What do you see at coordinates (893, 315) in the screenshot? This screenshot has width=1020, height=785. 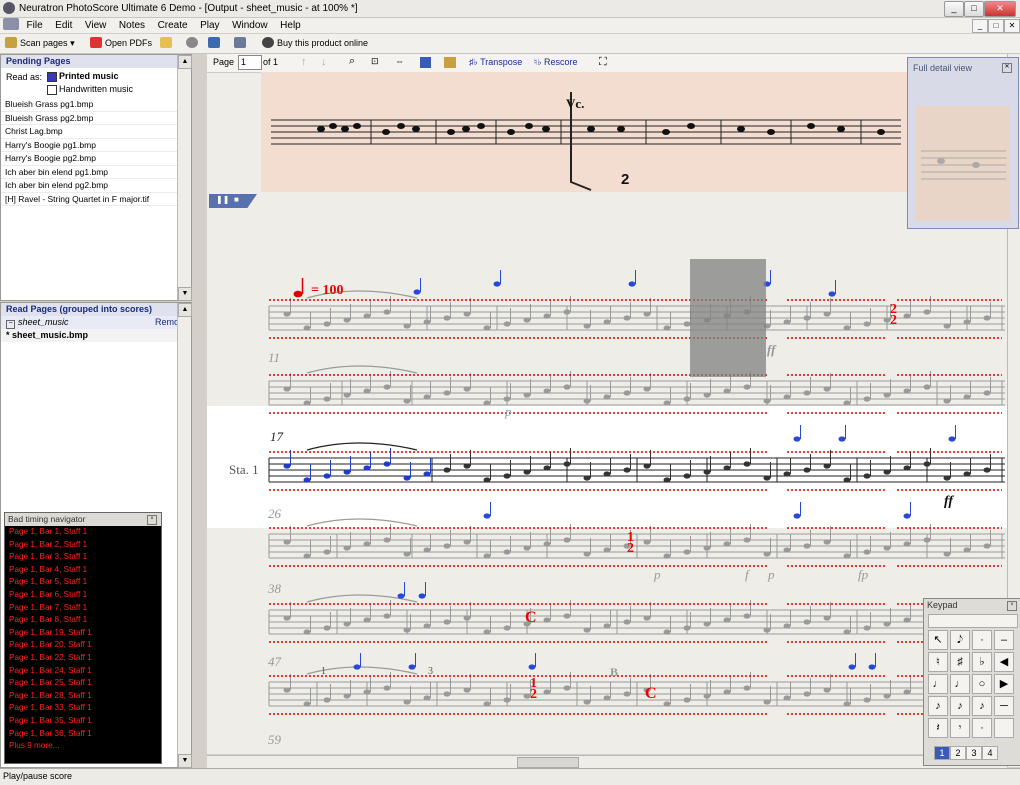 I see `time-signature-2-2: 22` at bounding box center [893, 315].